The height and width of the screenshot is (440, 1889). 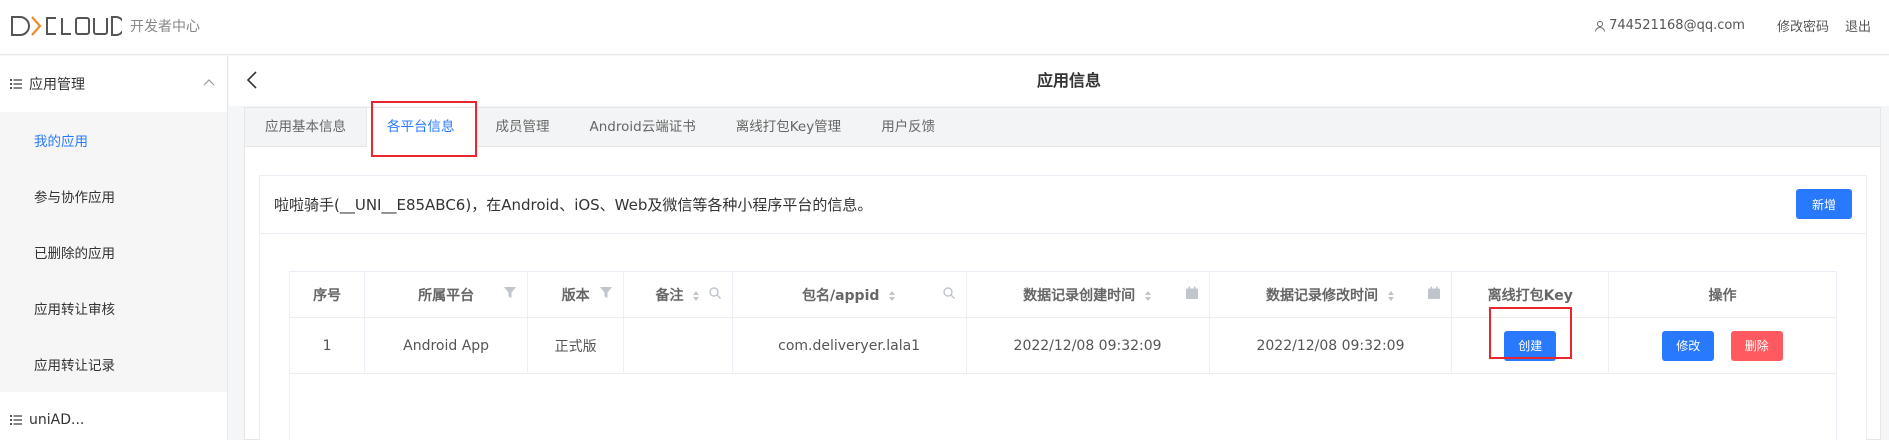 I want to click on sidebar-item-transfer-records: 应用转让记录, so click(x=113, y=364).